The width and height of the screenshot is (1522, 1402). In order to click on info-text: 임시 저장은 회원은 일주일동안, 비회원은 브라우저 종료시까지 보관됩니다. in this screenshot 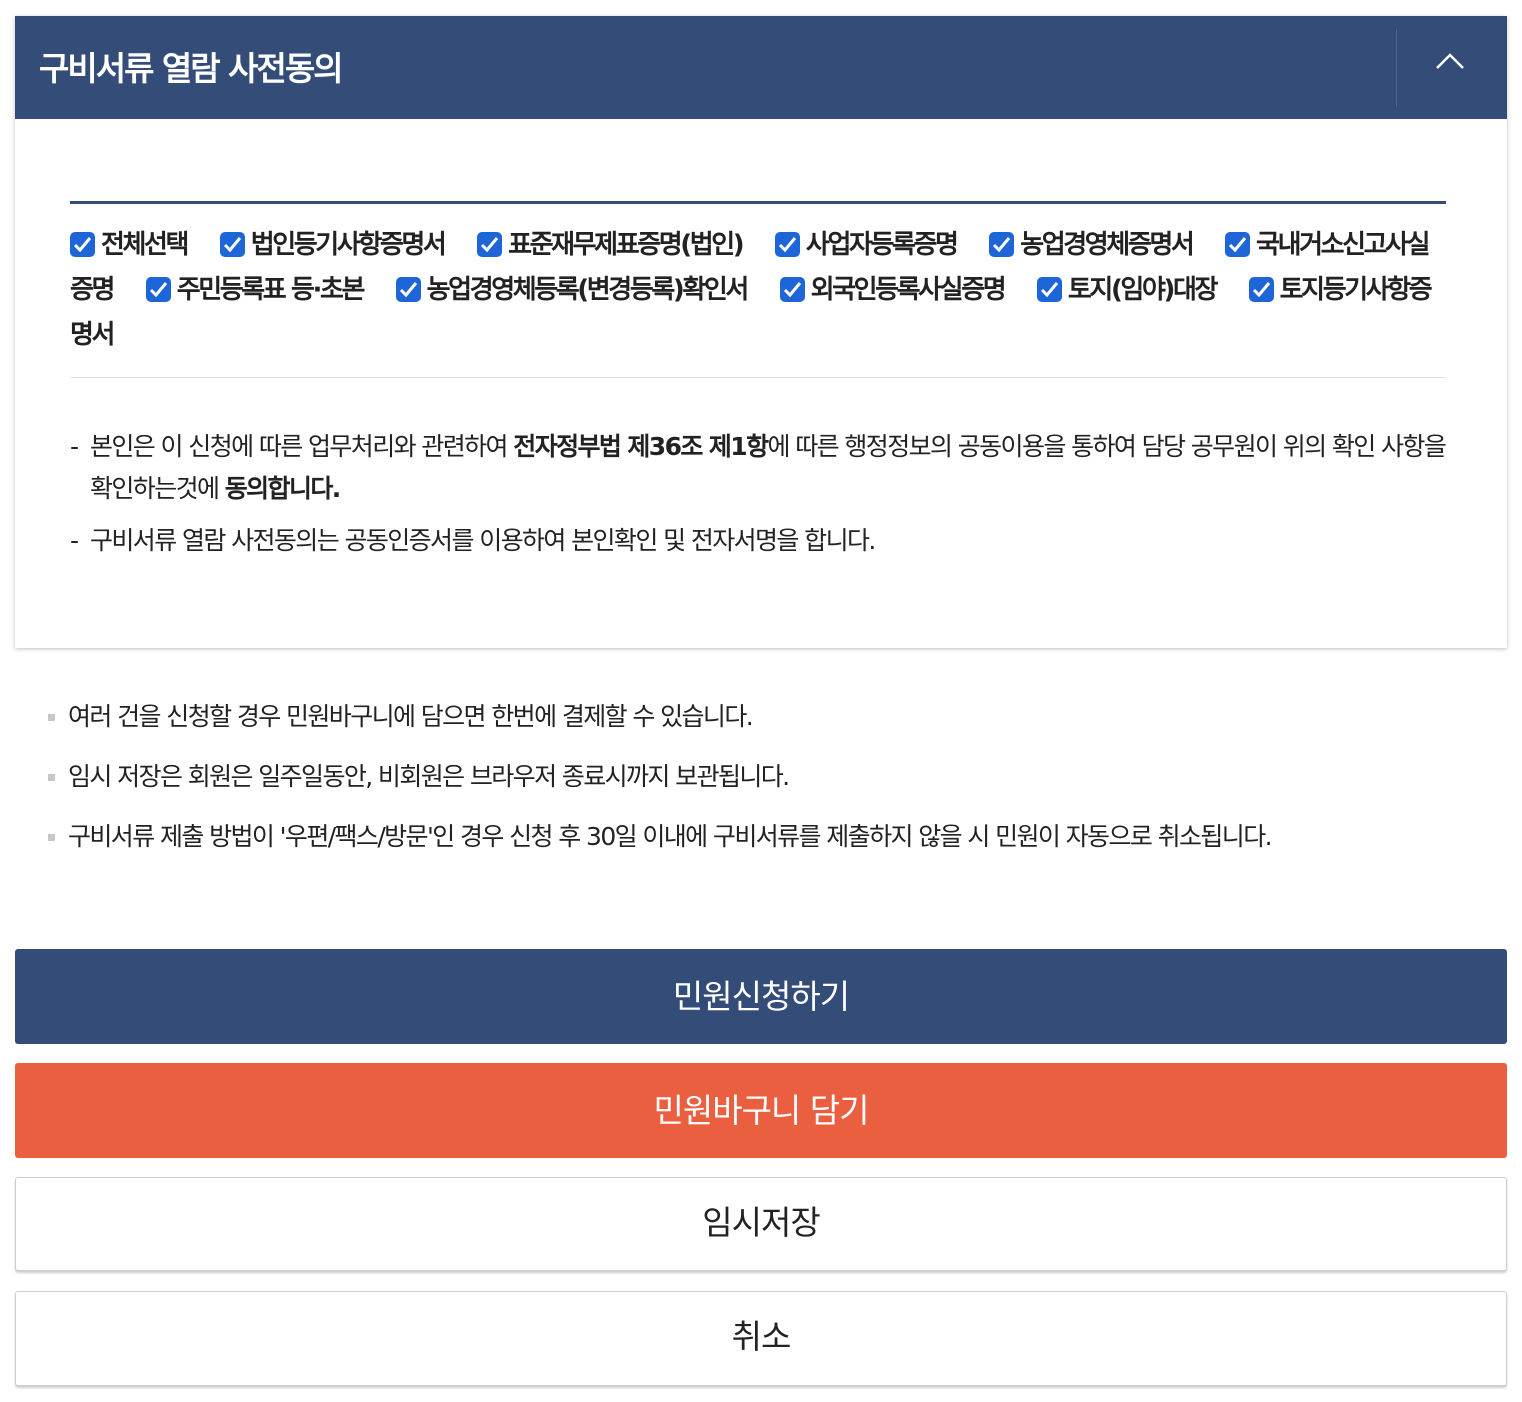, I will do `click(429, 776)`.